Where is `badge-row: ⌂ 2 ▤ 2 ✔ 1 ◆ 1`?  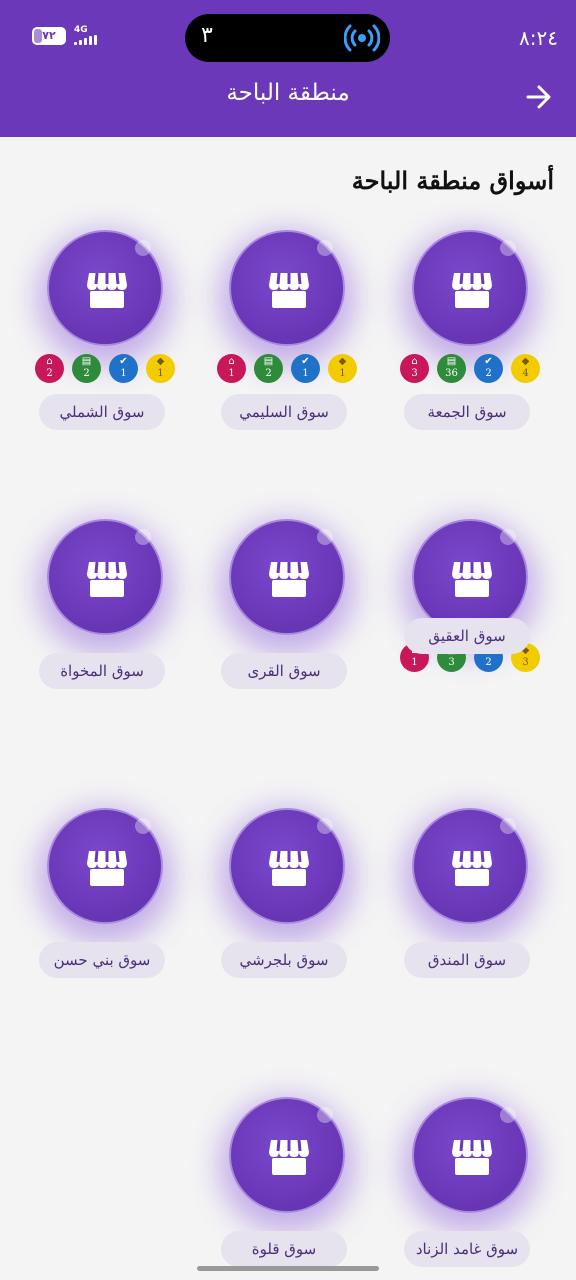
badge-row: ⌂ 2 ▤ 2 ✔ 1 ◆ 1 is located at coordinates (105, 368).